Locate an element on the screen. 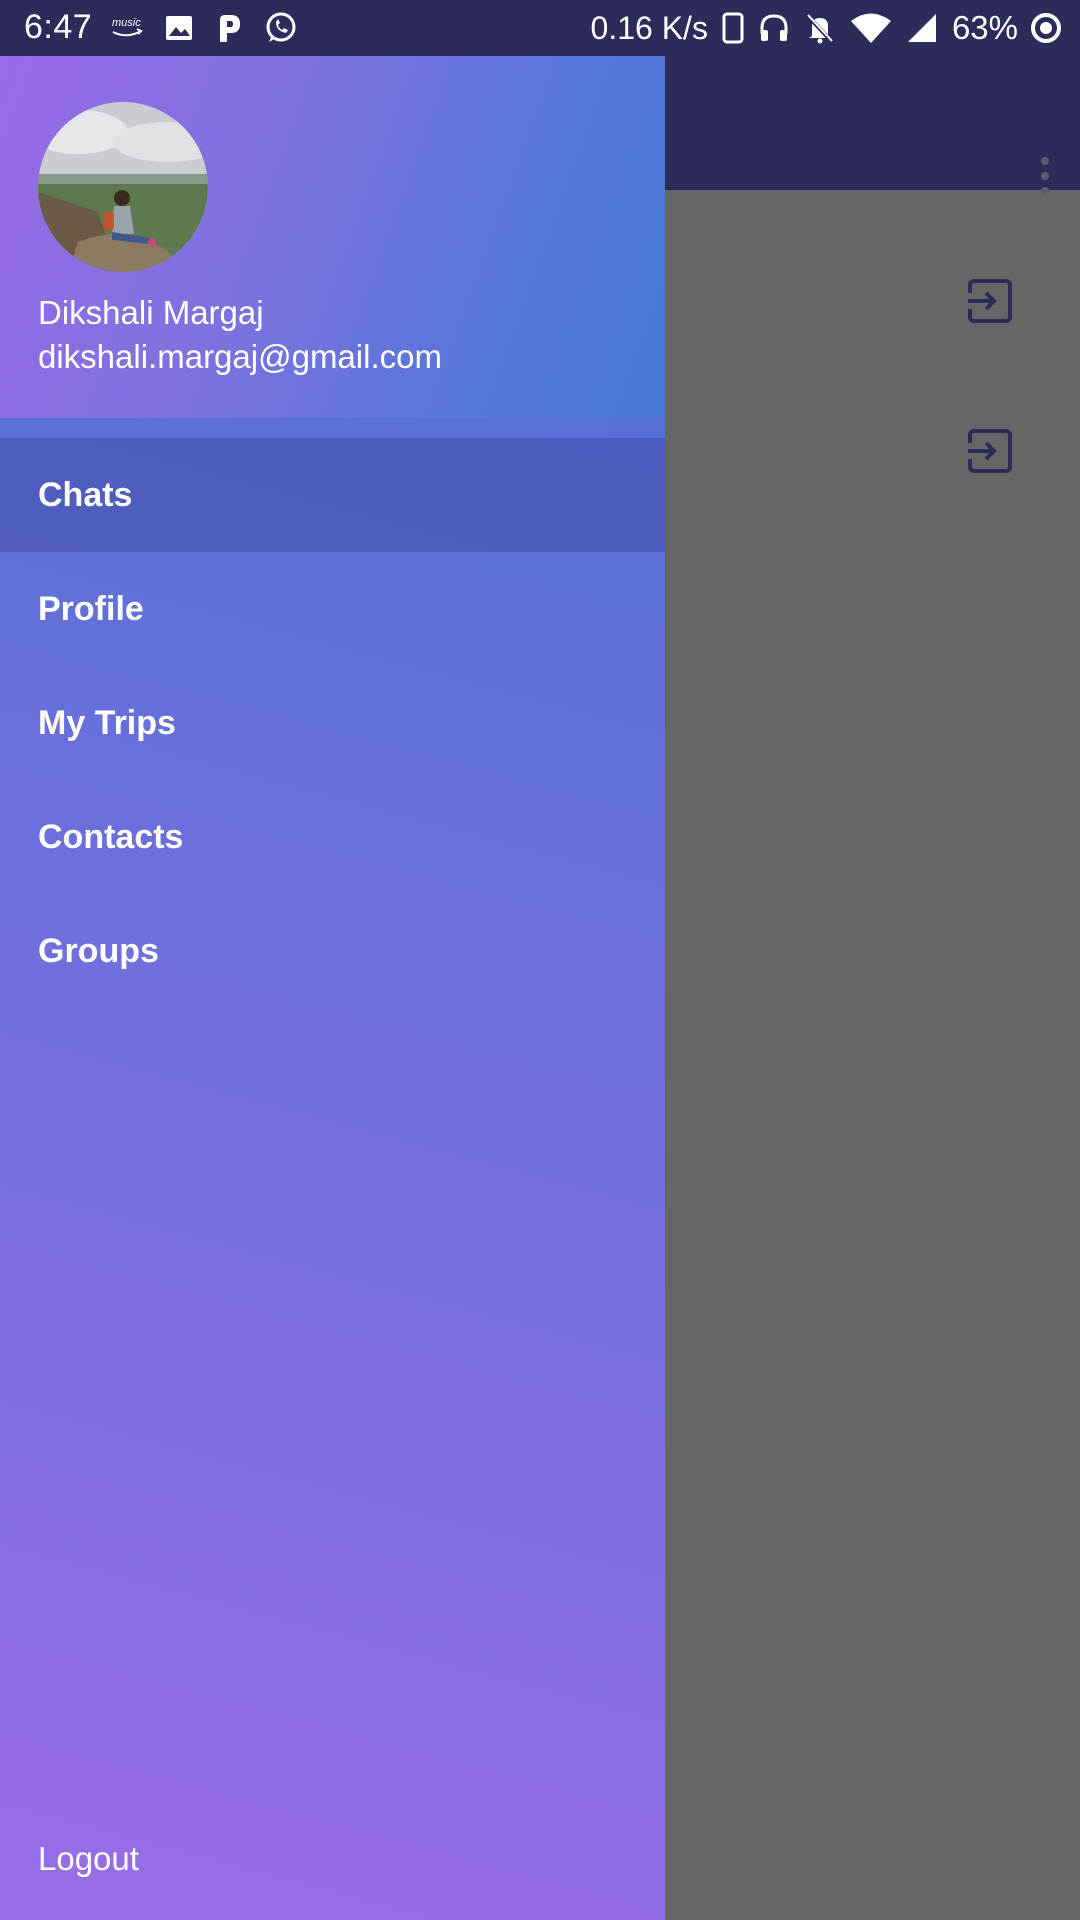 The height and width of the screenshot is (1920, 1080). avatar is located at coordinates (123, 187).